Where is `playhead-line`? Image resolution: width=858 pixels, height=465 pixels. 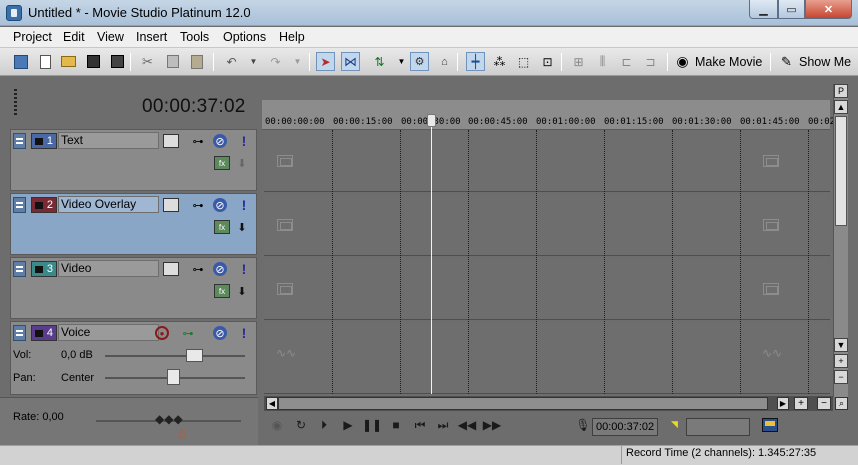 playhead-line is located at coordinates (431, 255).